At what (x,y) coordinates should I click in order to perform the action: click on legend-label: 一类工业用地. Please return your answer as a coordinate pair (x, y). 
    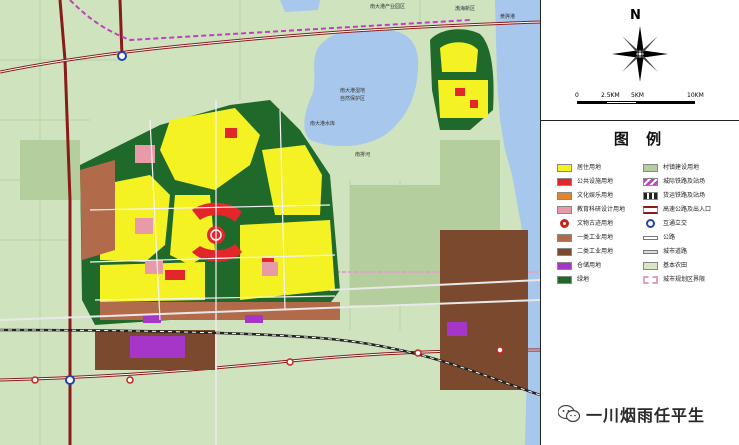
    Looking at the image, I should click on (595, 237).